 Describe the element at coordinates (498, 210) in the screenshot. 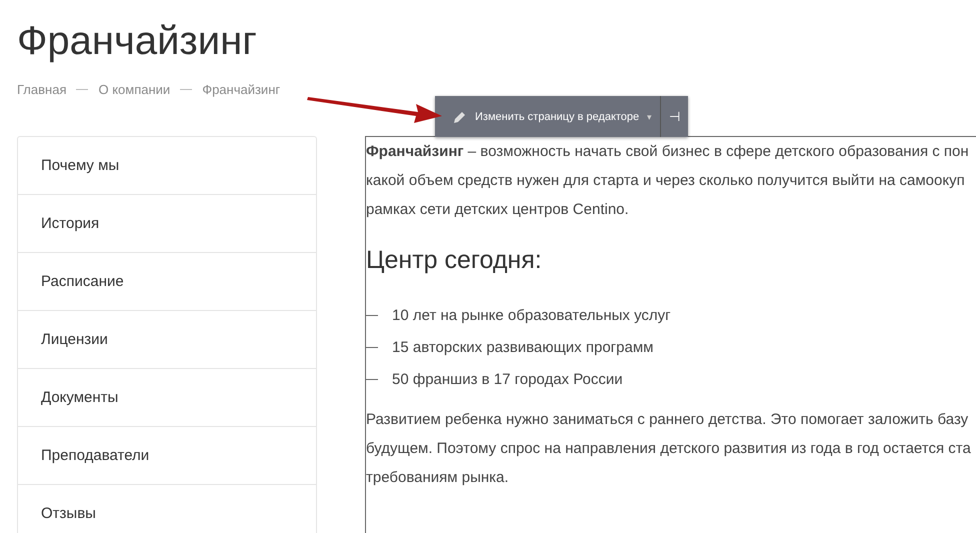

I see `paragraph-line: рамках сети детских центров Centino.` at that location.